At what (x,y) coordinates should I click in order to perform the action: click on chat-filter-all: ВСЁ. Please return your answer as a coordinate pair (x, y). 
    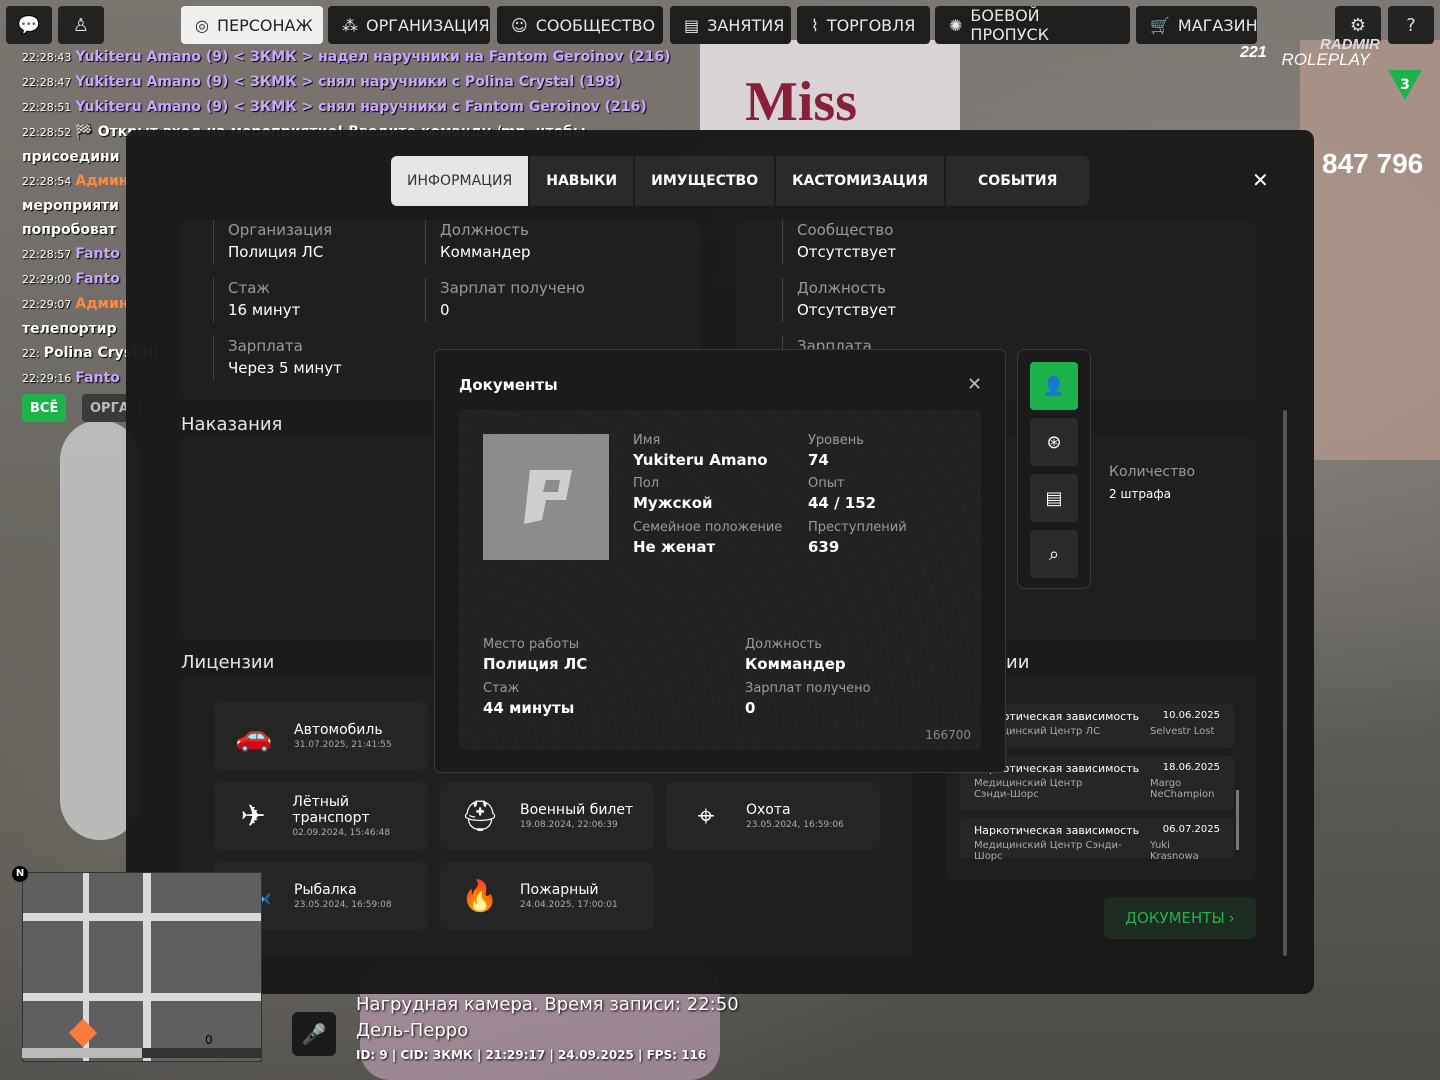
    Looking at the image, I should click on (44, 408).